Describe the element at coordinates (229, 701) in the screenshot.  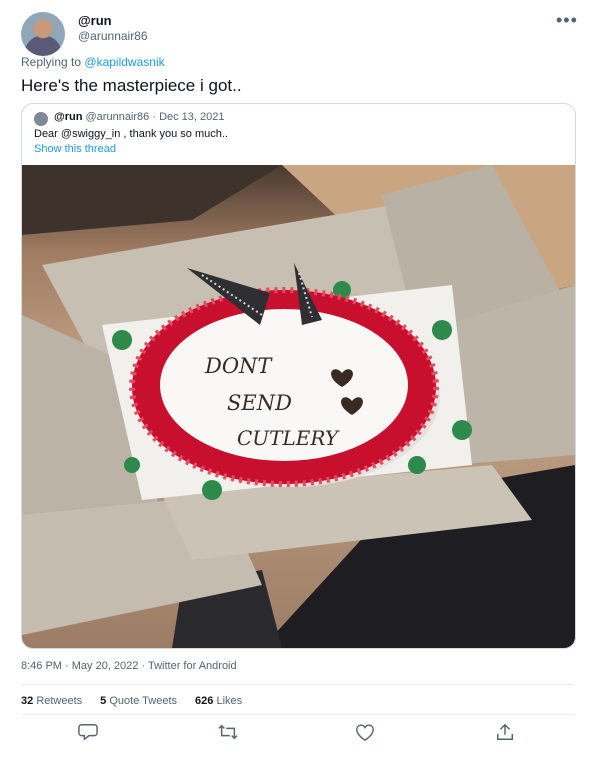
I see `likes-label: Likes` at that location.